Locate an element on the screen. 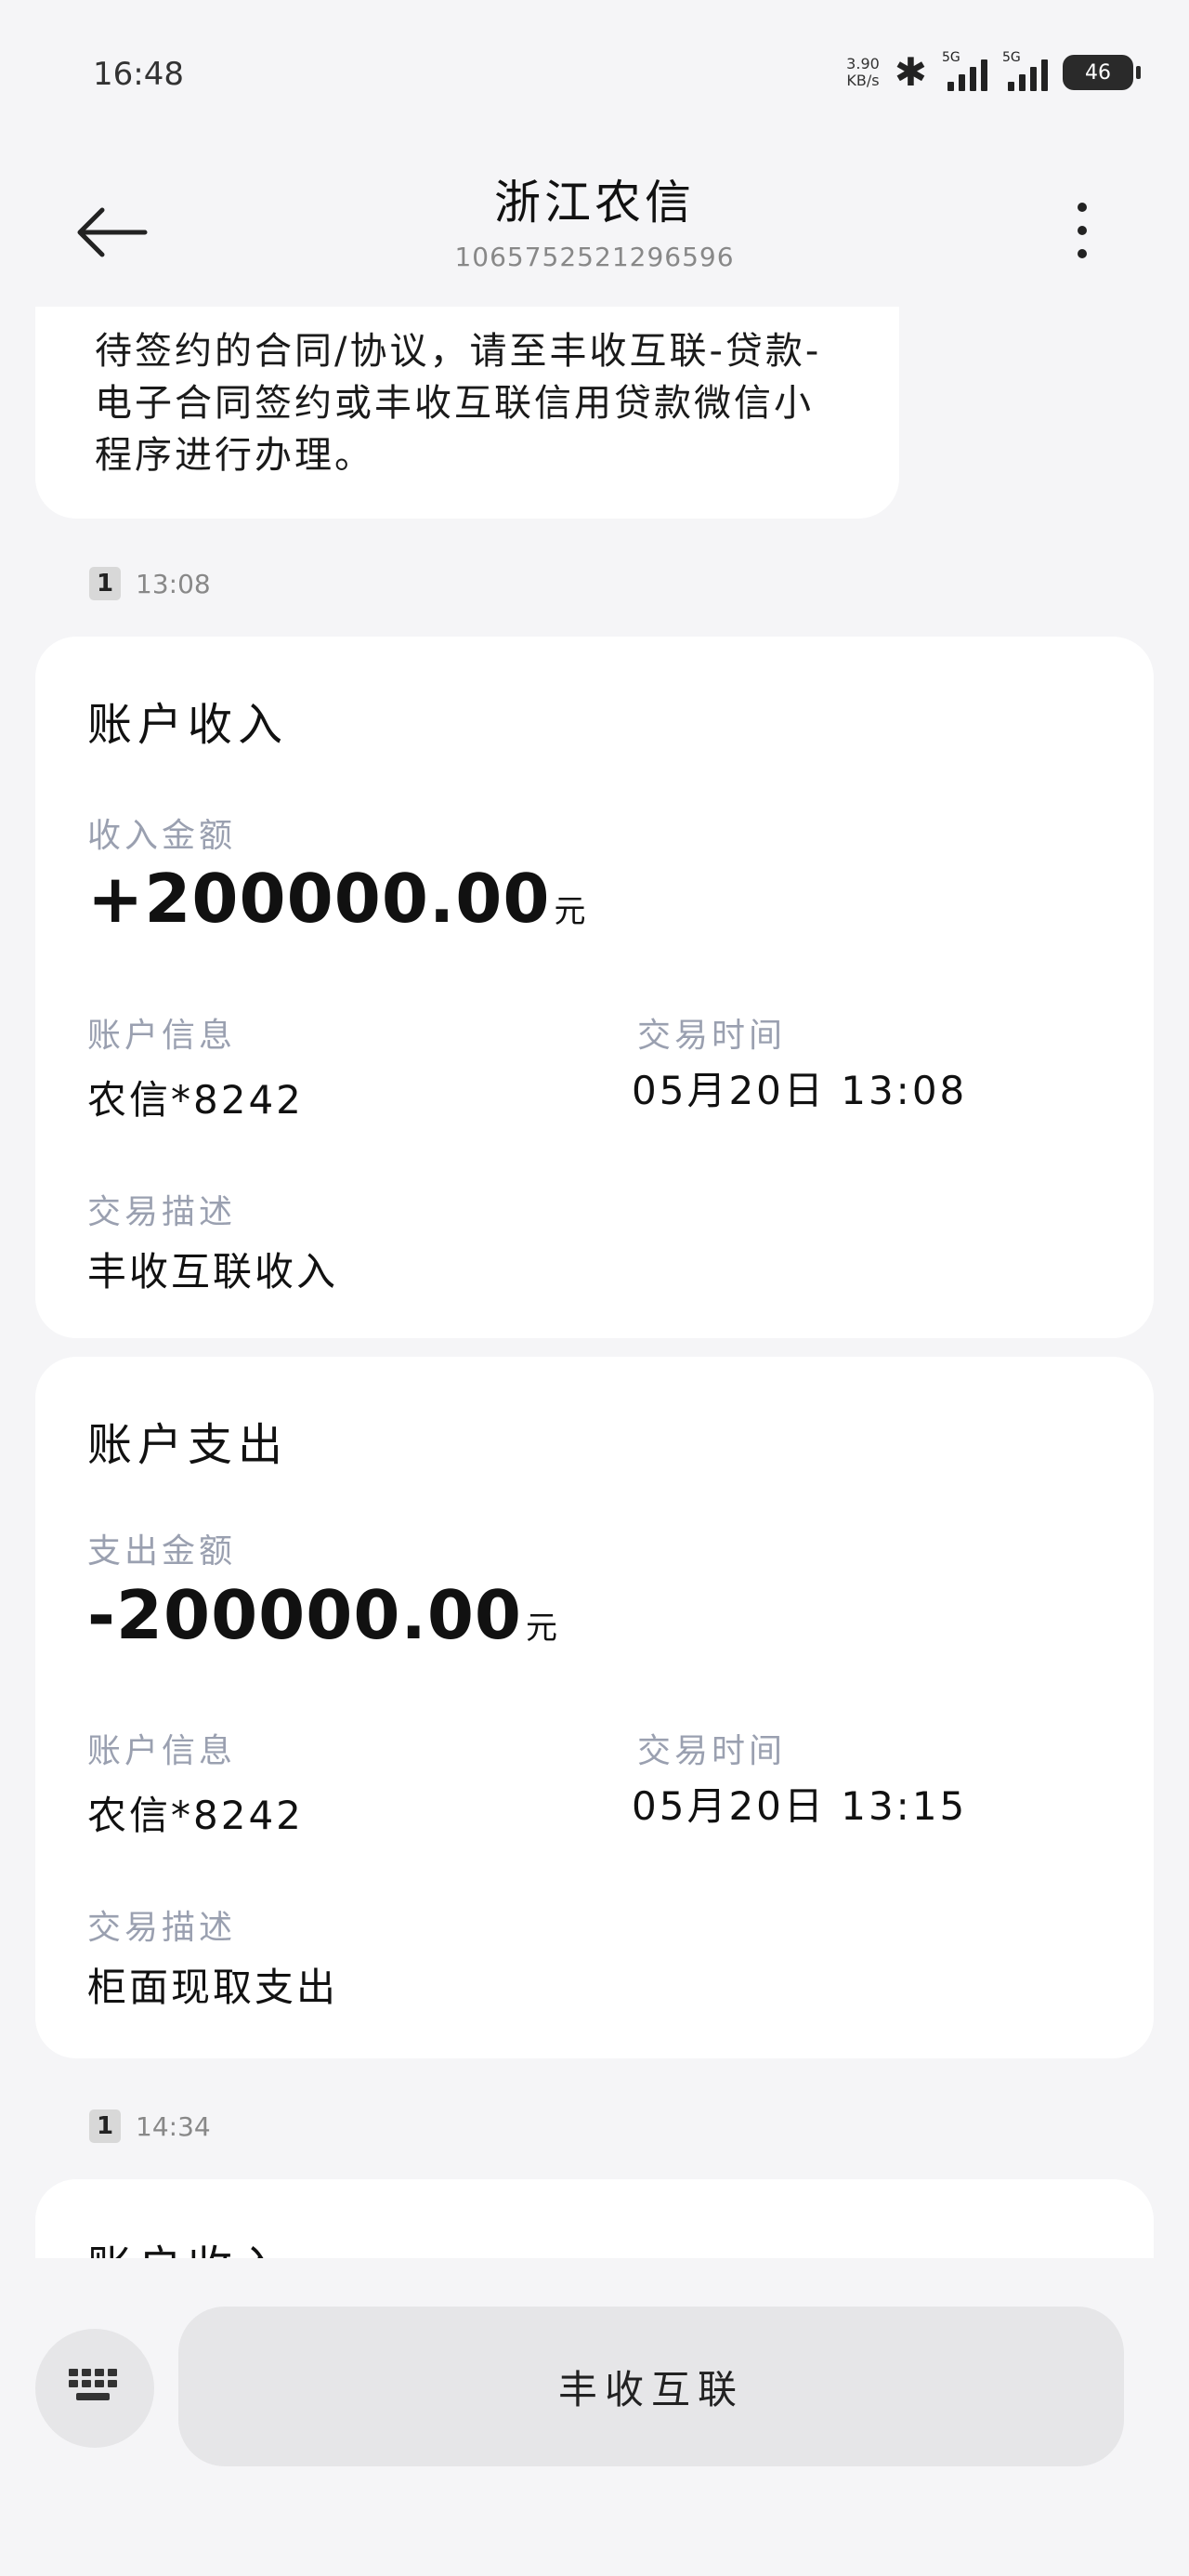  message-time: 14:34 is located at coordinates (173, 2126).